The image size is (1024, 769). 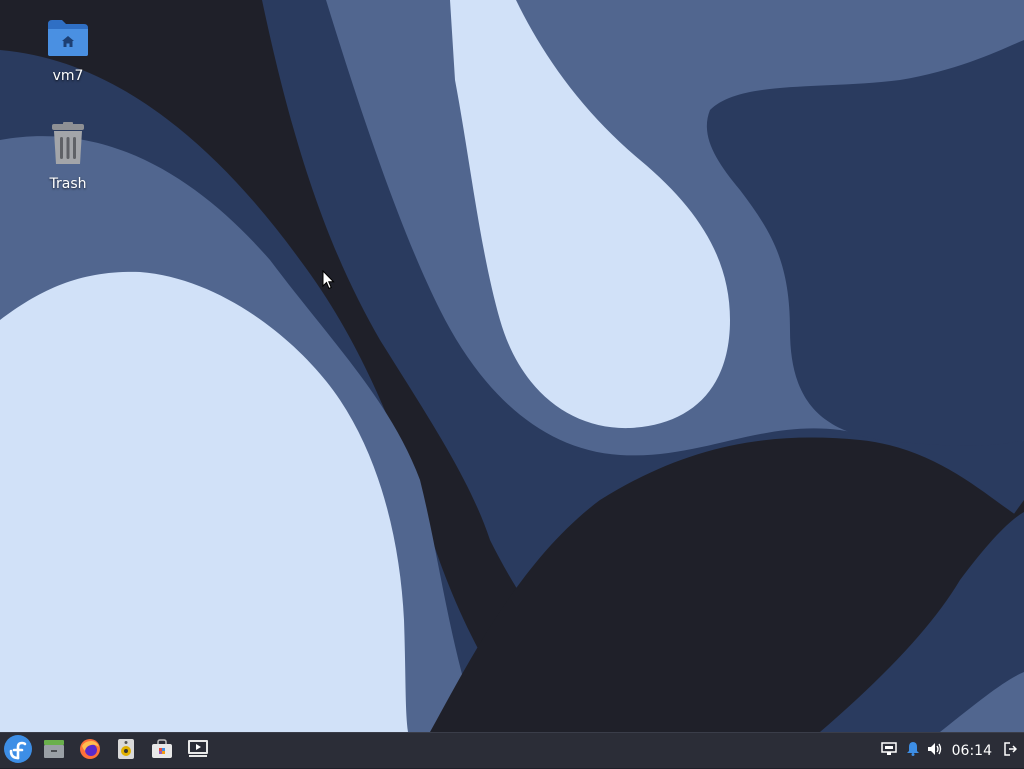 I want to click on logout-icon, so click(x=1010, y=751).